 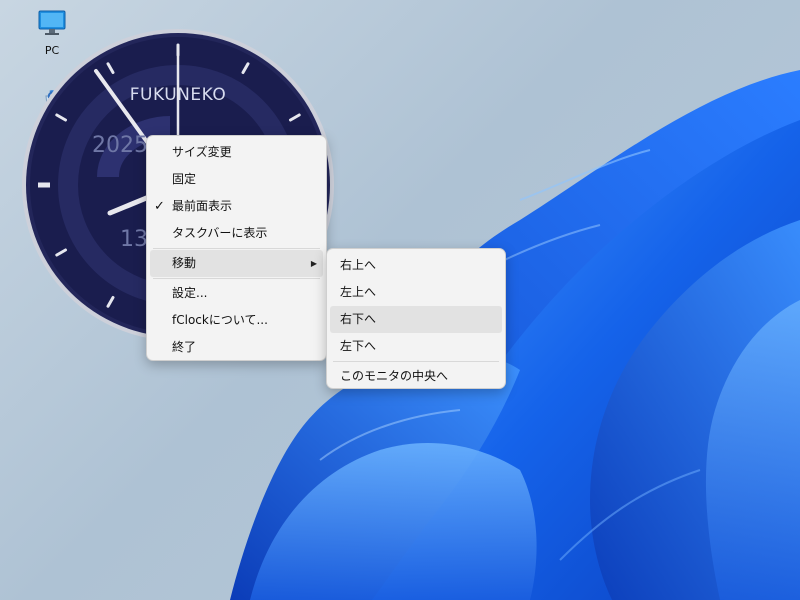 I want to click on menu-item-label: タスクバーに表示, so click(x=220, y=233).